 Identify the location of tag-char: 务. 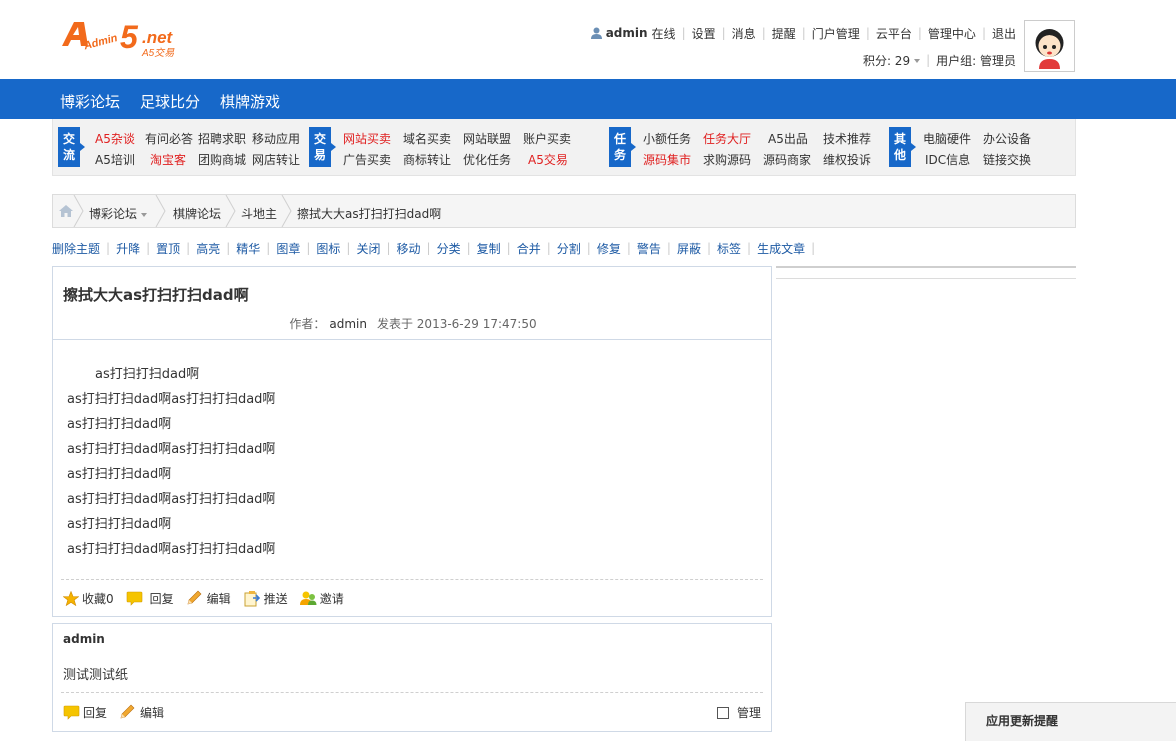
(619, 155).